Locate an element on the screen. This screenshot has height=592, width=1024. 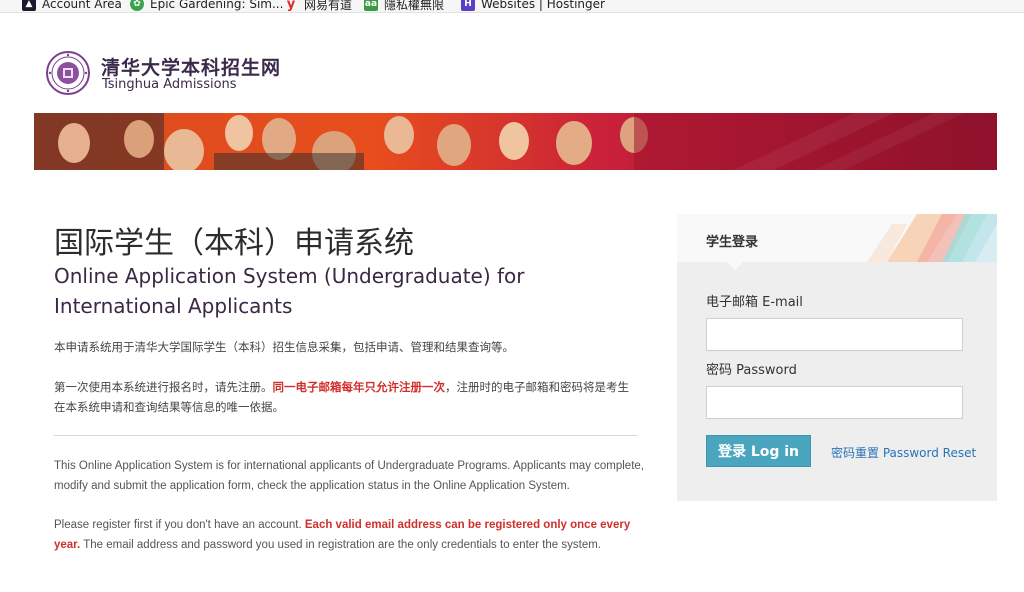
panel-decoration is located at coordinates (932, 238).